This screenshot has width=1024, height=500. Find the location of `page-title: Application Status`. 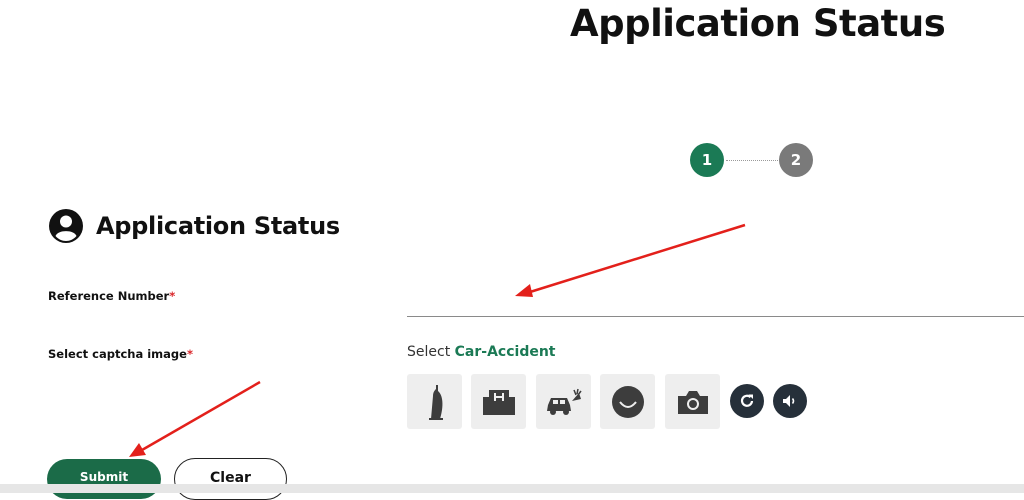

page-title: Application Status is located at coordinates (758, 23).